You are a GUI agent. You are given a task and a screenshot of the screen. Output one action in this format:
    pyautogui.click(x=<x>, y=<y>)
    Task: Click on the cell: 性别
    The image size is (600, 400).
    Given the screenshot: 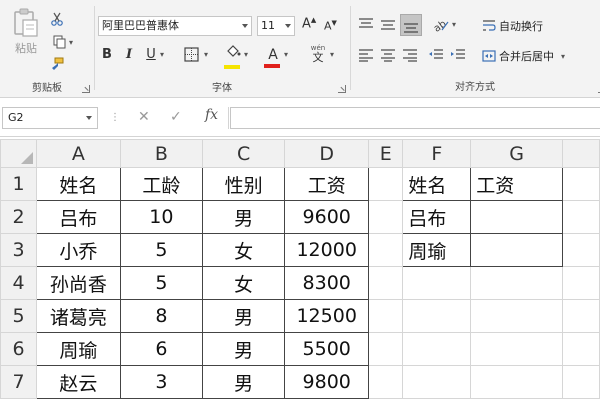 What is the action you would take?
    pyautogui.click(x=243, y=184)
    